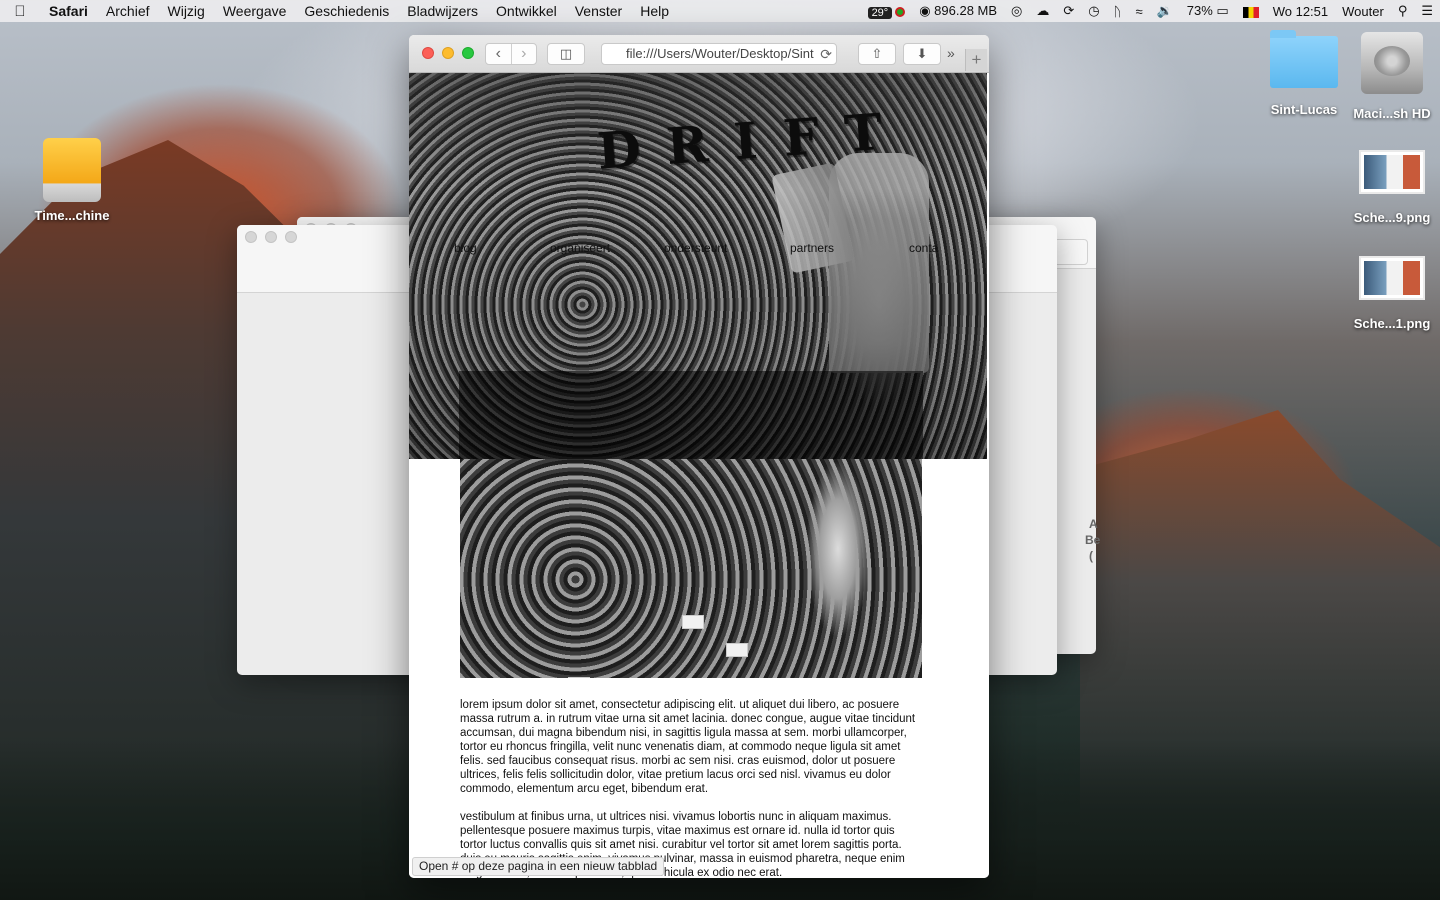 This screenshot has height=900, width=1440. I want to click on notification-center-icon: ☰, so click(1427, 11).